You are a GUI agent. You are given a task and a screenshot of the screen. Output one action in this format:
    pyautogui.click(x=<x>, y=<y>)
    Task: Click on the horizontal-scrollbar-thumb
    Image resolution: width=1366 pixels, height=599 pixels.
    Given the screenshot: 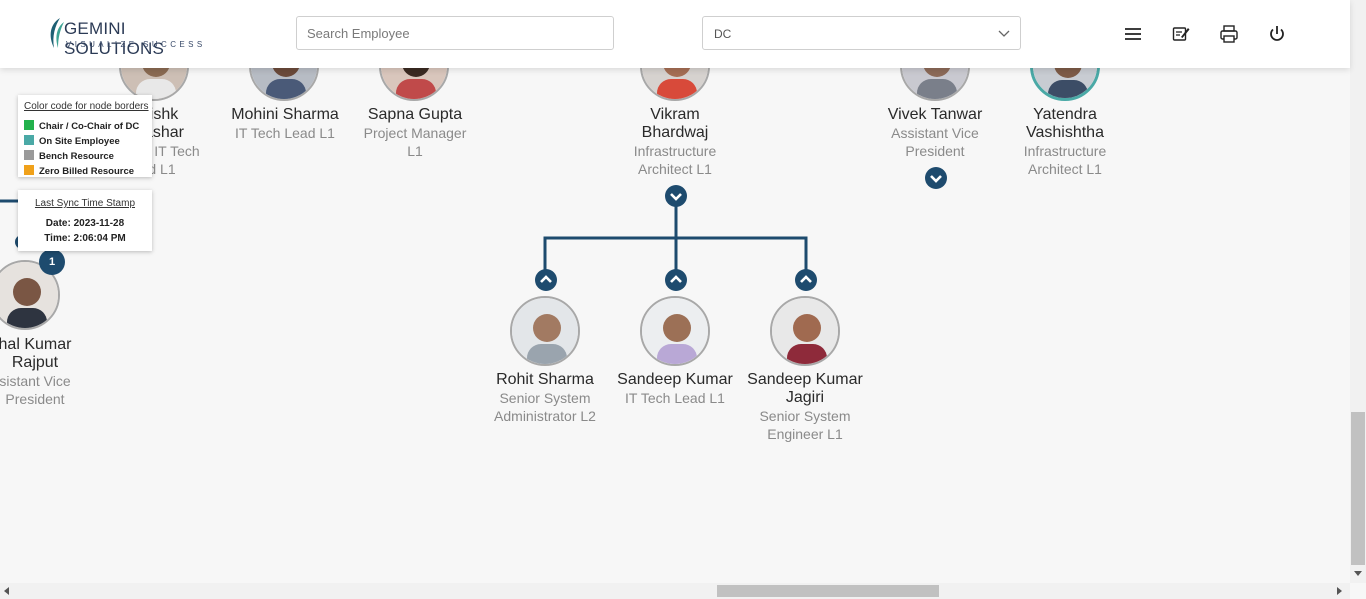 What is the action you would take?
    pyautogui.click(x=828, y=591)
    